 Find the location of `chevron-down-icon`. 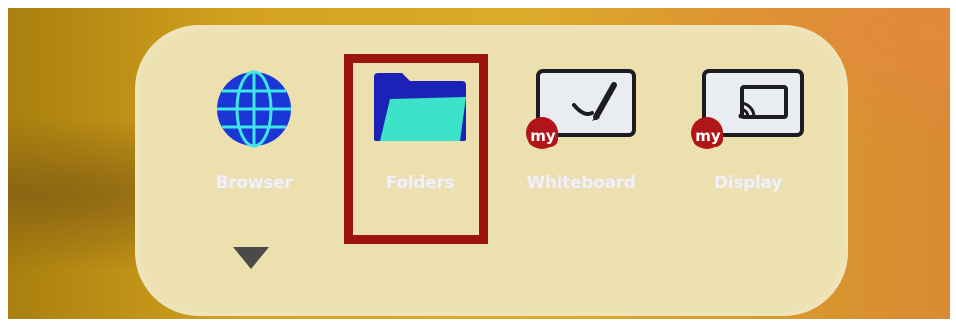

chevron-down-icon is located at coordinates (251, 258).